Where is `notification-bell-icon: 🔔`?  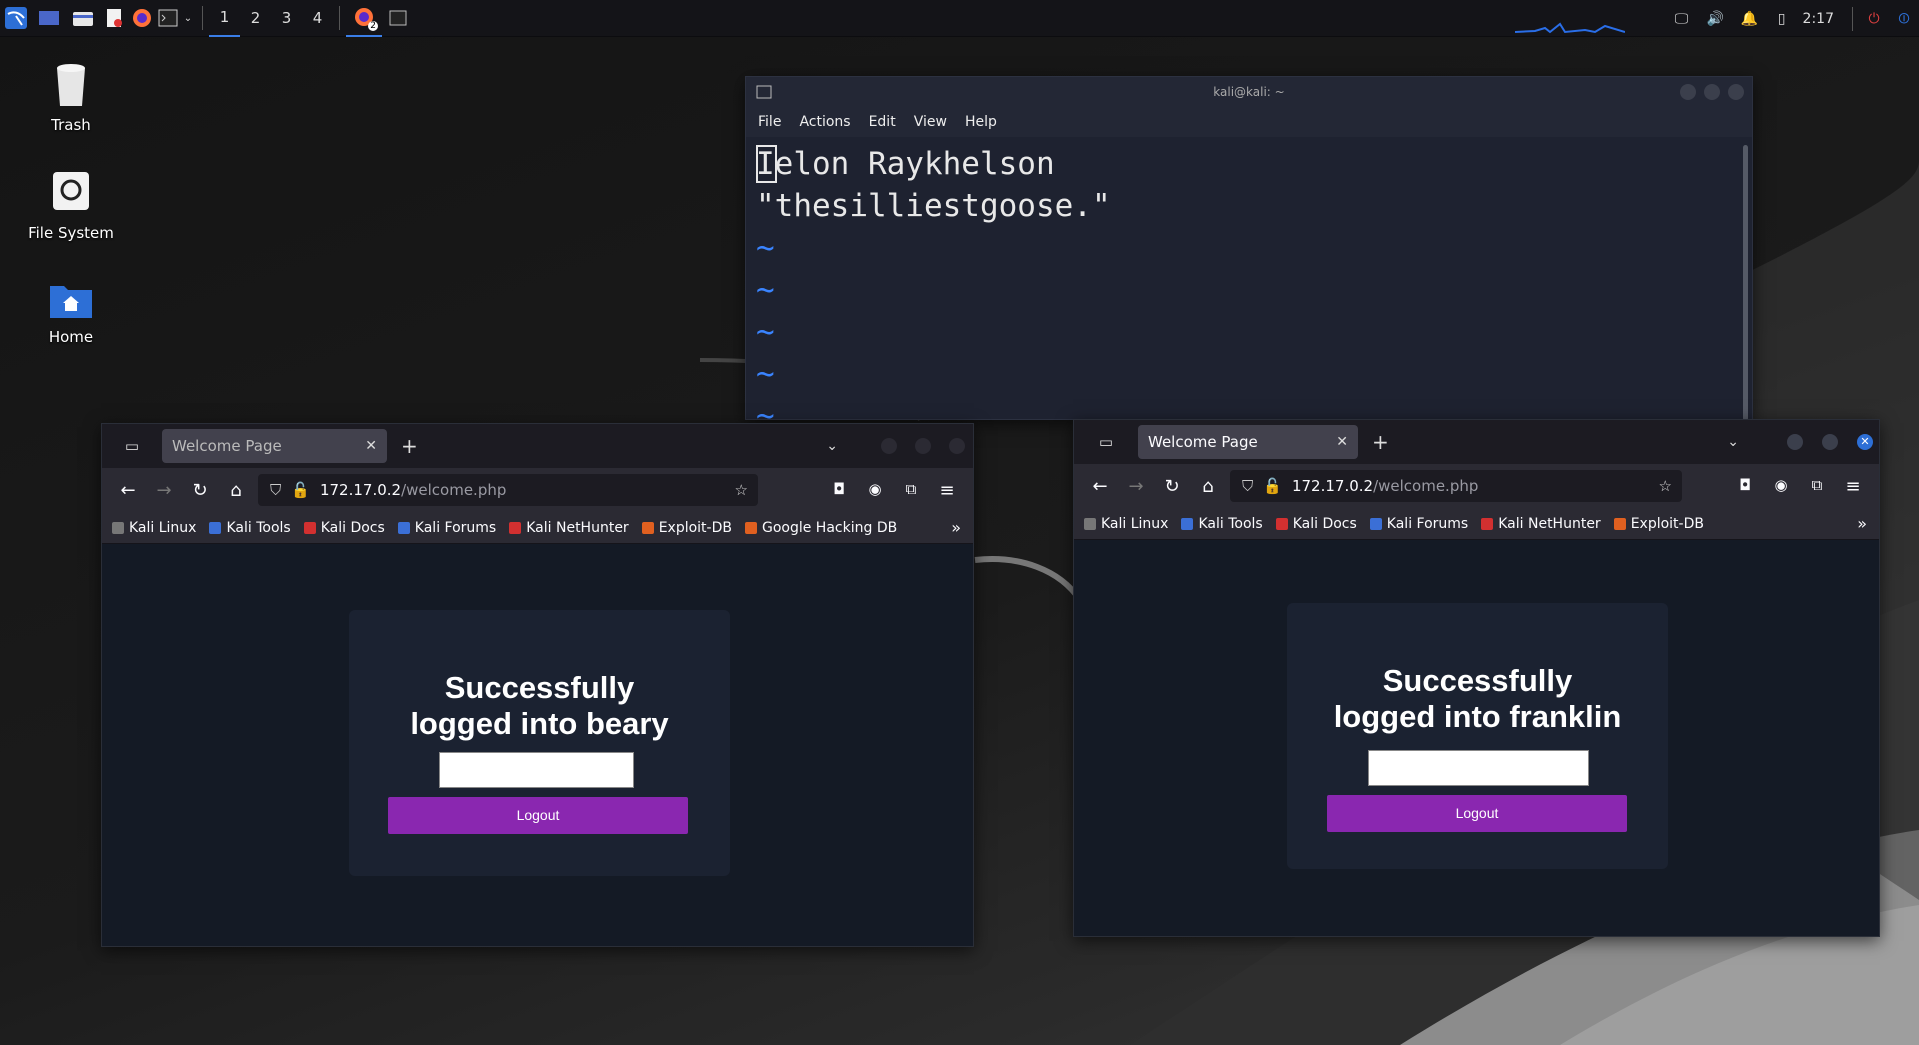
notification-bell-icon: 🔔 is located at coordinates (1750, 18).